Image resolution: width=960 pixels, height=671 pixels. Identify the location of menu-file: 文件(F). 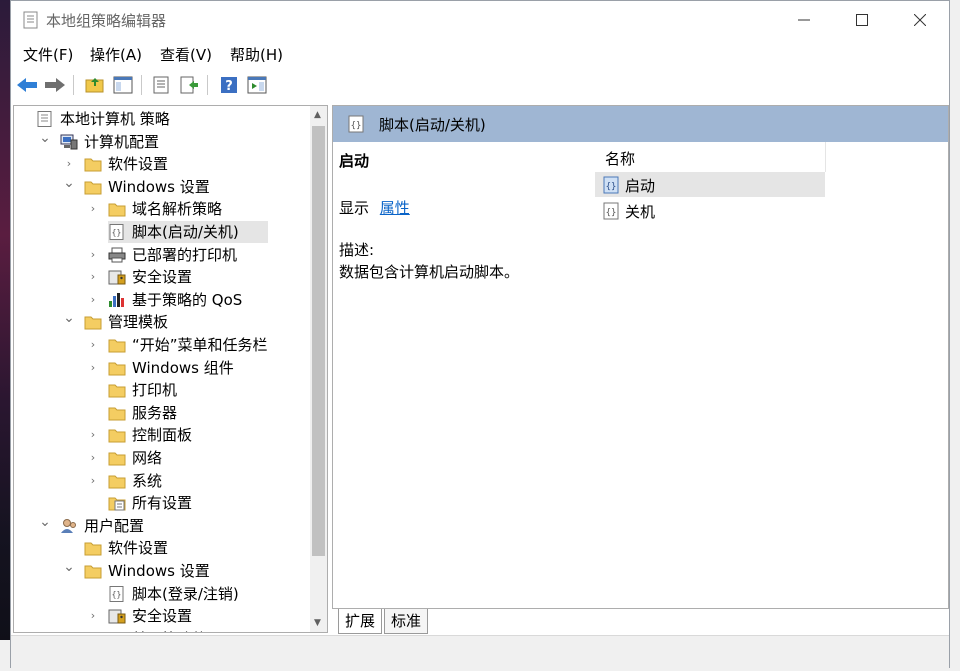
(48, 54).